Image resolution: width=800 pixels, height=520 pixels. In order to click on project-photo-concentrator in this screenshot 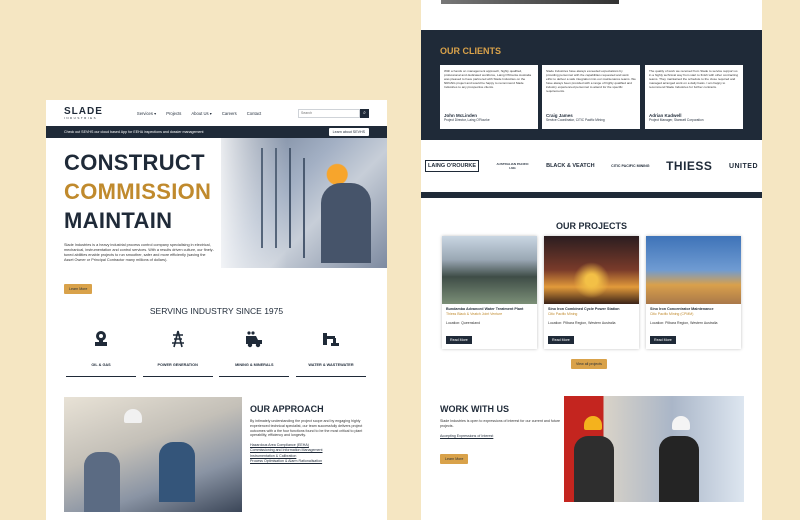, I will do `click(693, 270)`.